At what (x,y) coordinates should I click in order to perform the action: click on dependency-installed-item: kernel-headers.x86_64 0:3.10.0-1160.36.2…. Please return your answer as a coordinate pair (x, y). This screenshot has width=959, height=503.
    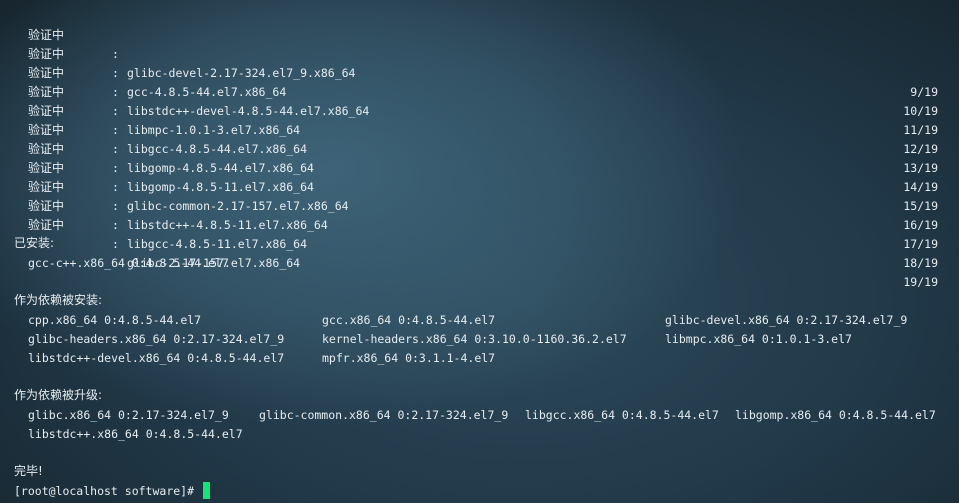
    Looking at the image, I should click on (474, 339).